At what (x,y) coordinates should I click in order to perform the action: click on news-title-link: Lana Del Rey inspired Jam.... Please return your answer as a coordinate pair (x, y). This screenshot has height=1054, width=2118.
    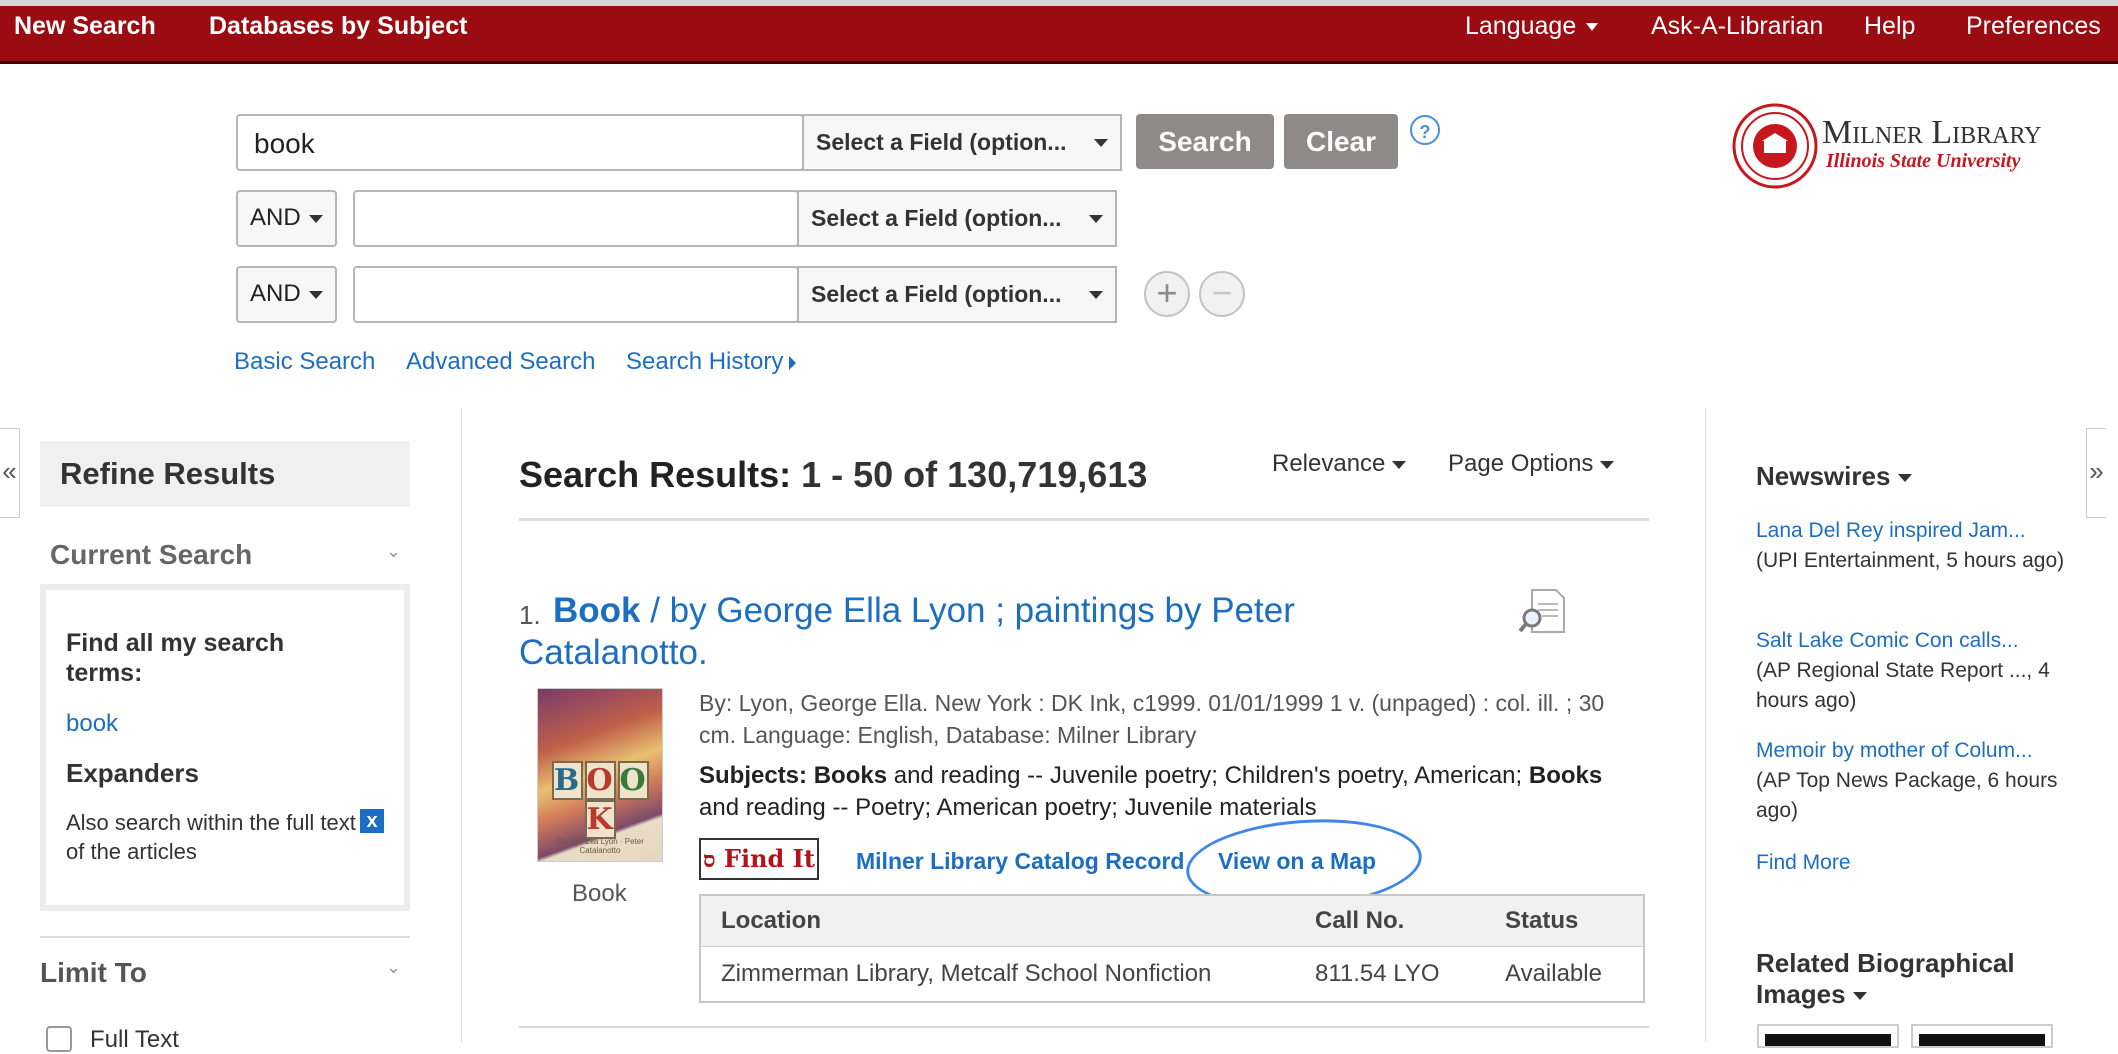
    Looking at the image, I should click on (1921, 531).